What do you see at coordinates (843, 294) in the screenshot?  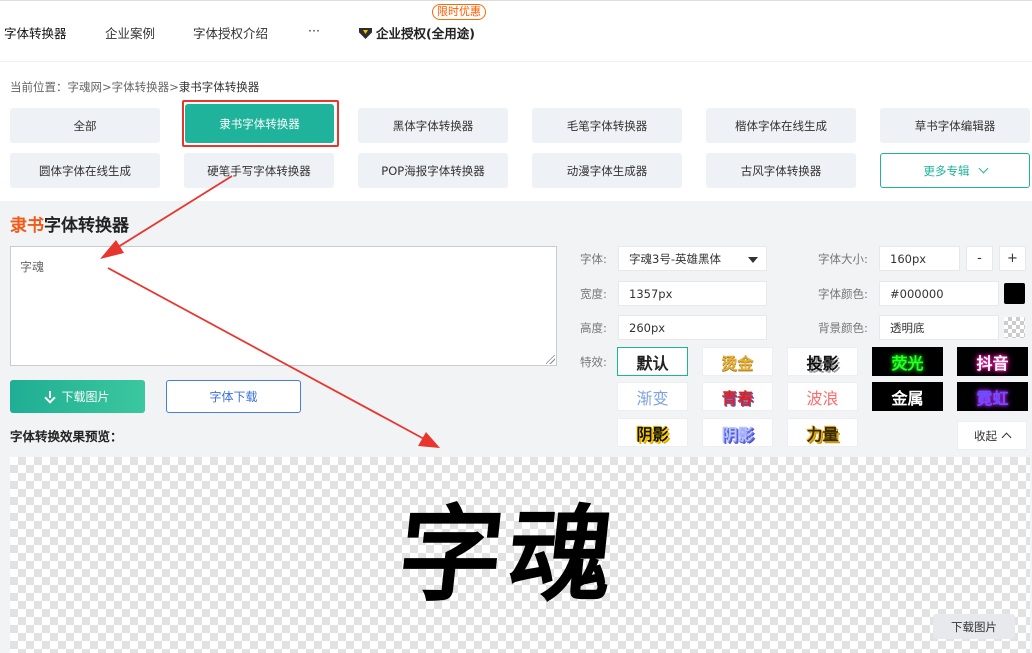 I see `font-color-label: 字体颜色:` at bounding box center [843, 294].